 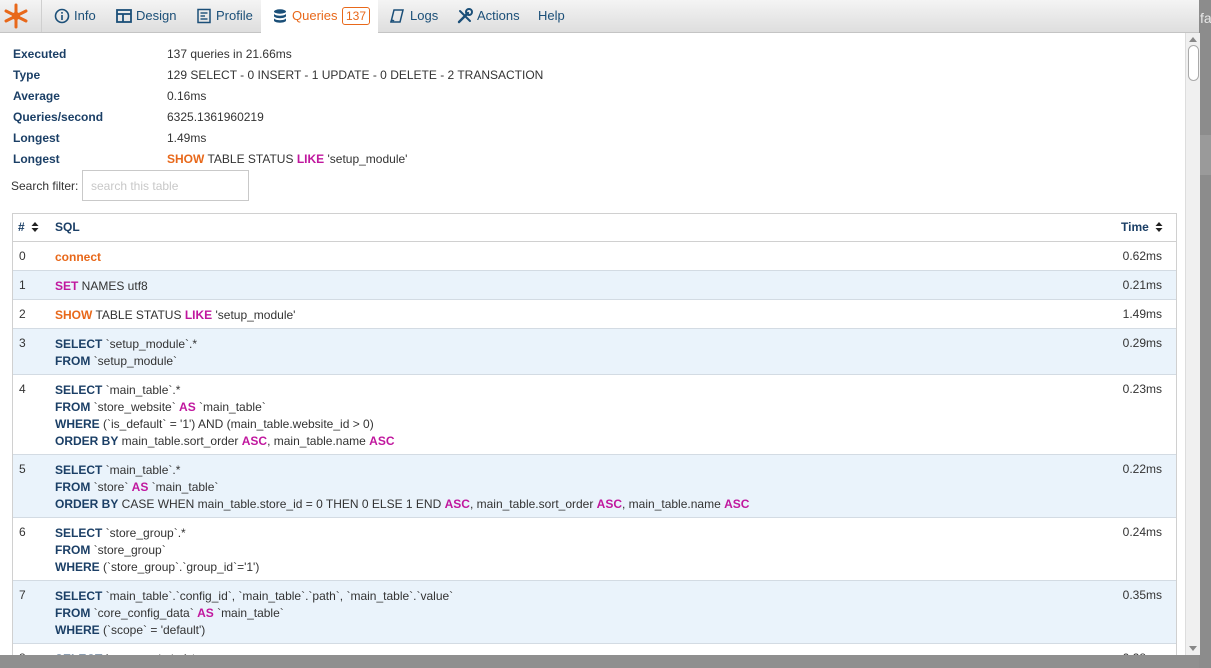 What do you see at coordinates (615, 533) in the screenshot?
I see `sql-line: SELECT `store_group`.*` at bounding box center [615, 533].